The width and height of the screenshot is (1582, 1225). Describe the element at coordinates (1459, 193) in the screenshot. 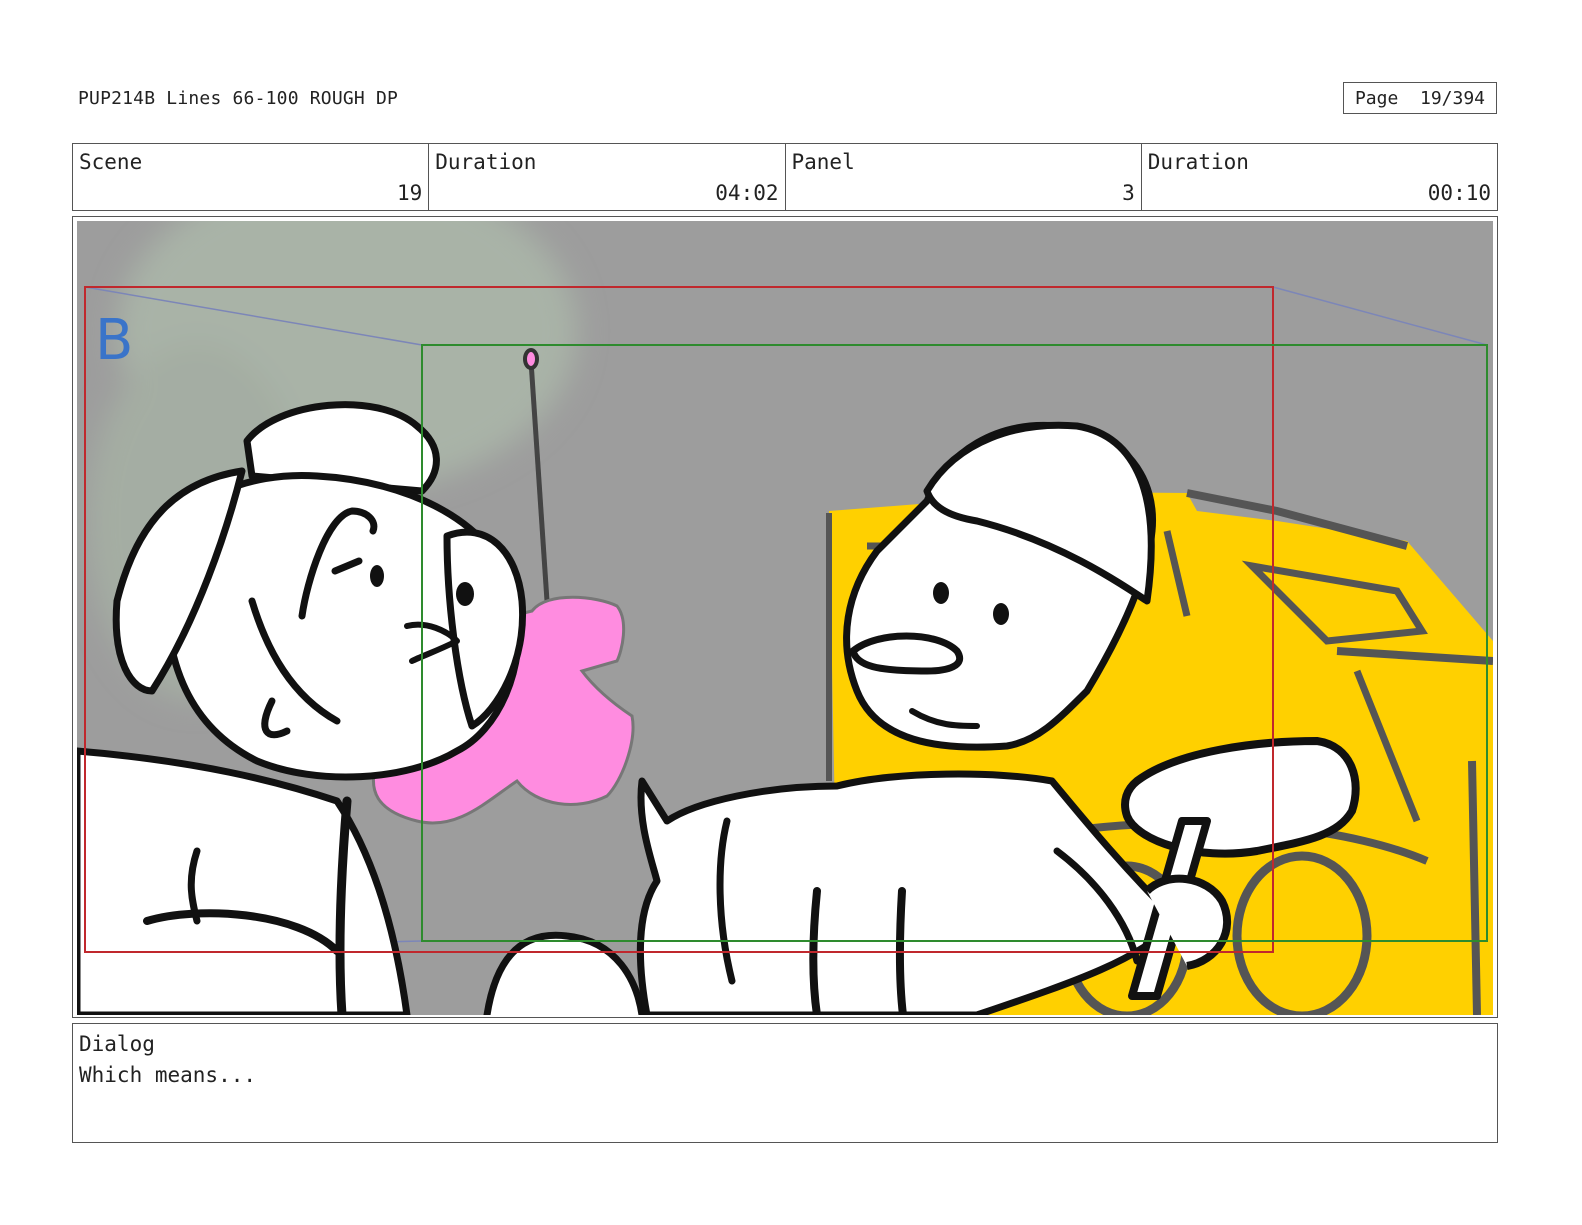

I see `panel-duration-value: 00:10` at that location.